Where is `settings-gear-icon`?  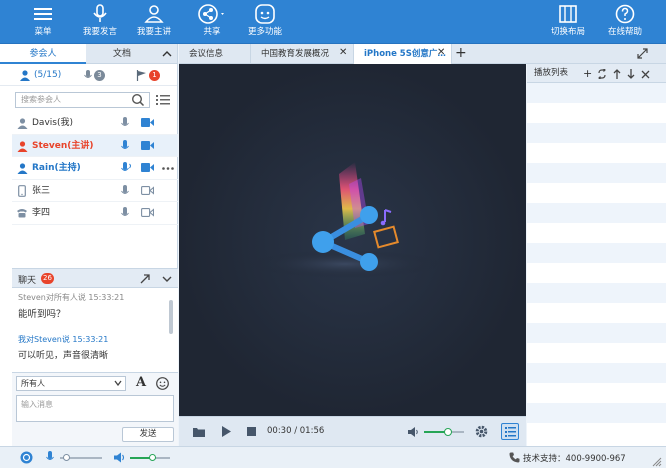
settings-gear-icon is located at coordinates (481, 431).